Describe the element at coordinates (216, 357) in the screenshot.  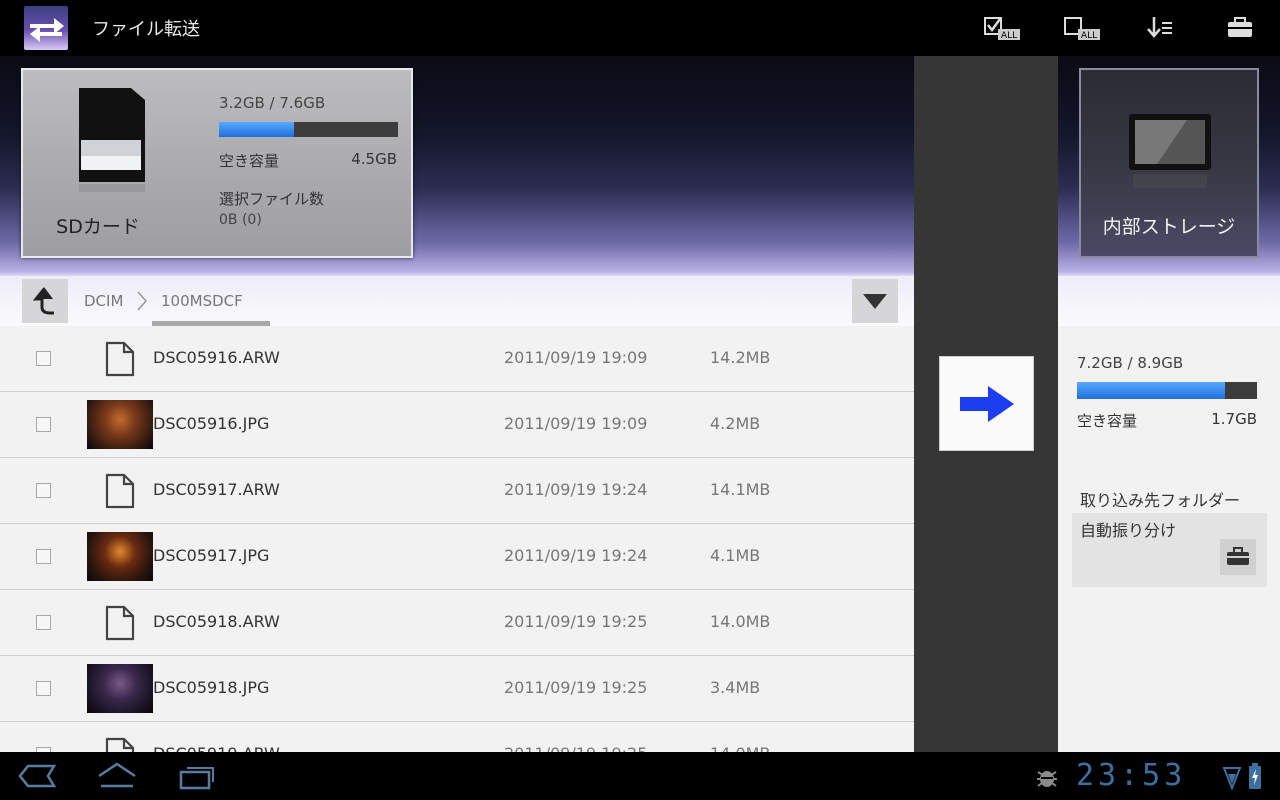
I see `file-name: DSC05916.ARW` at that location.